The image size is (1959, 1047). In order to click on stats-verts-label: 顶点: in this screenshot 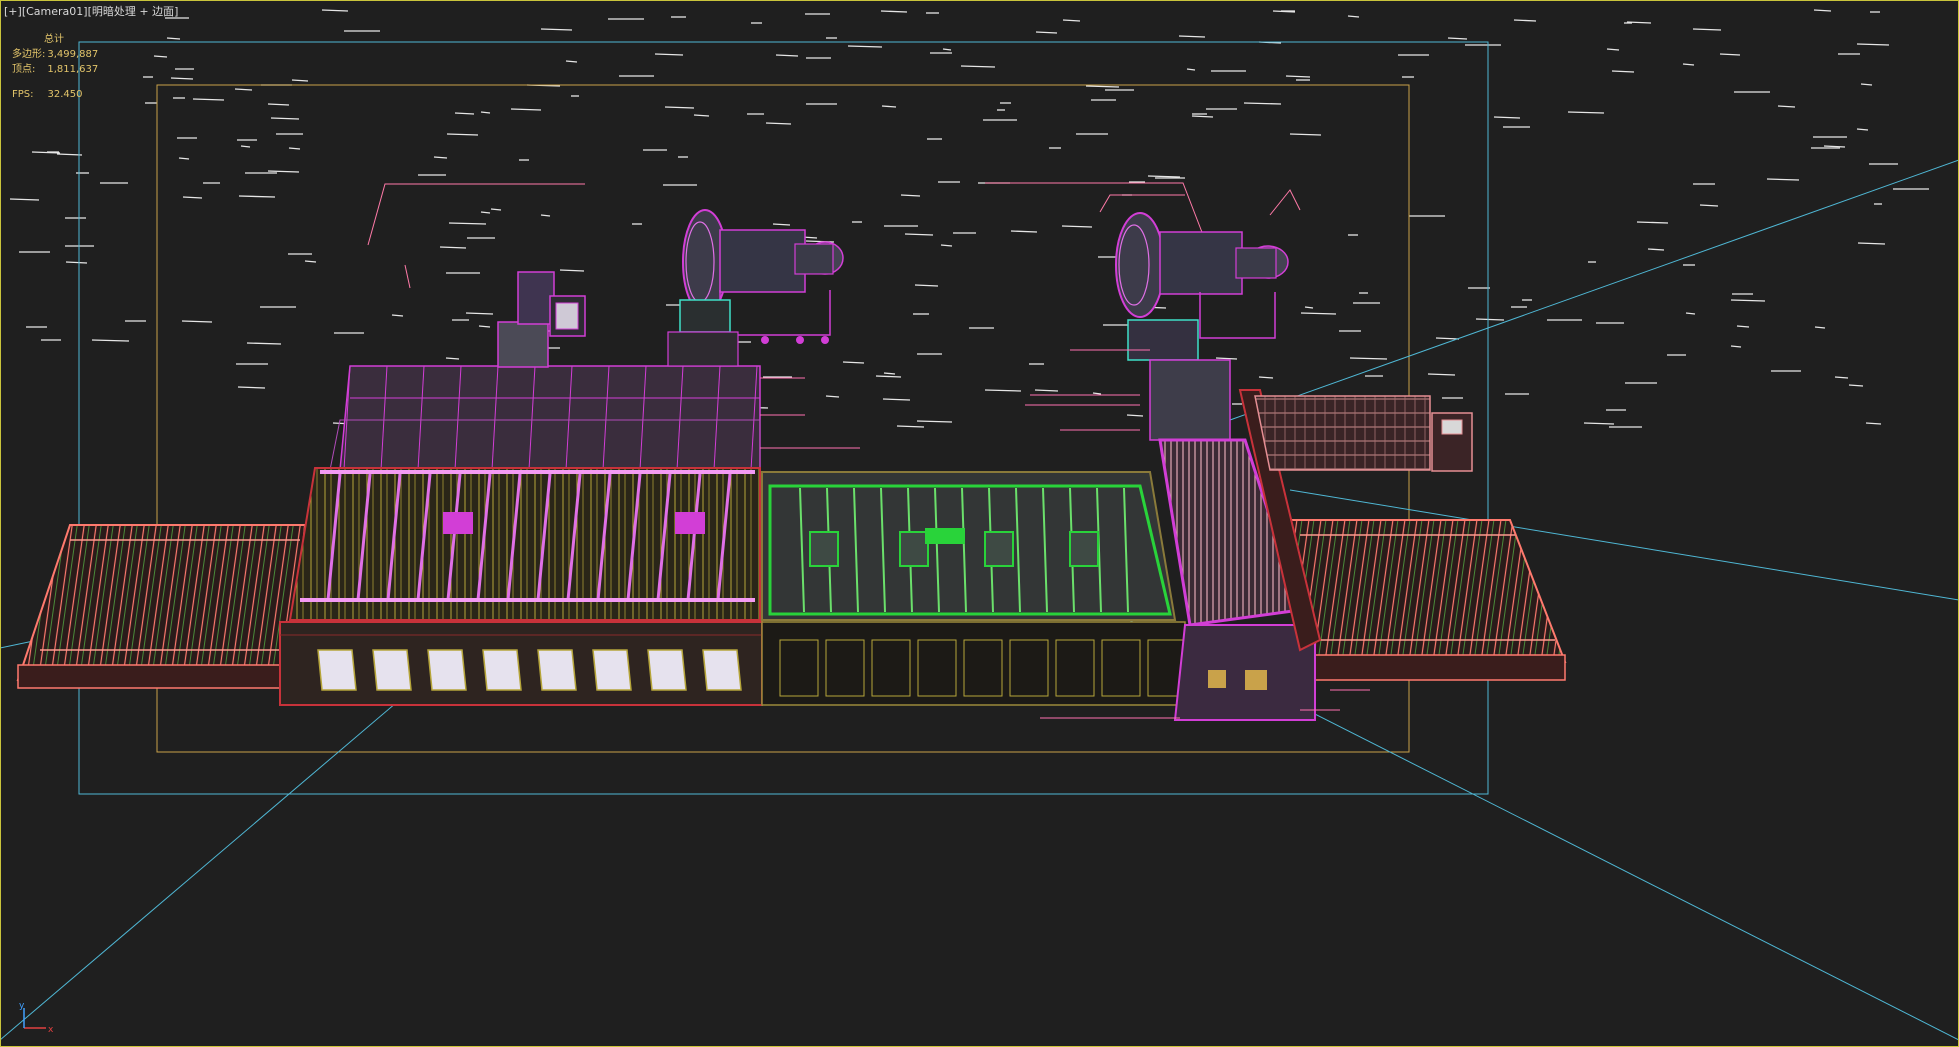, I will do `click(24, 69)`.